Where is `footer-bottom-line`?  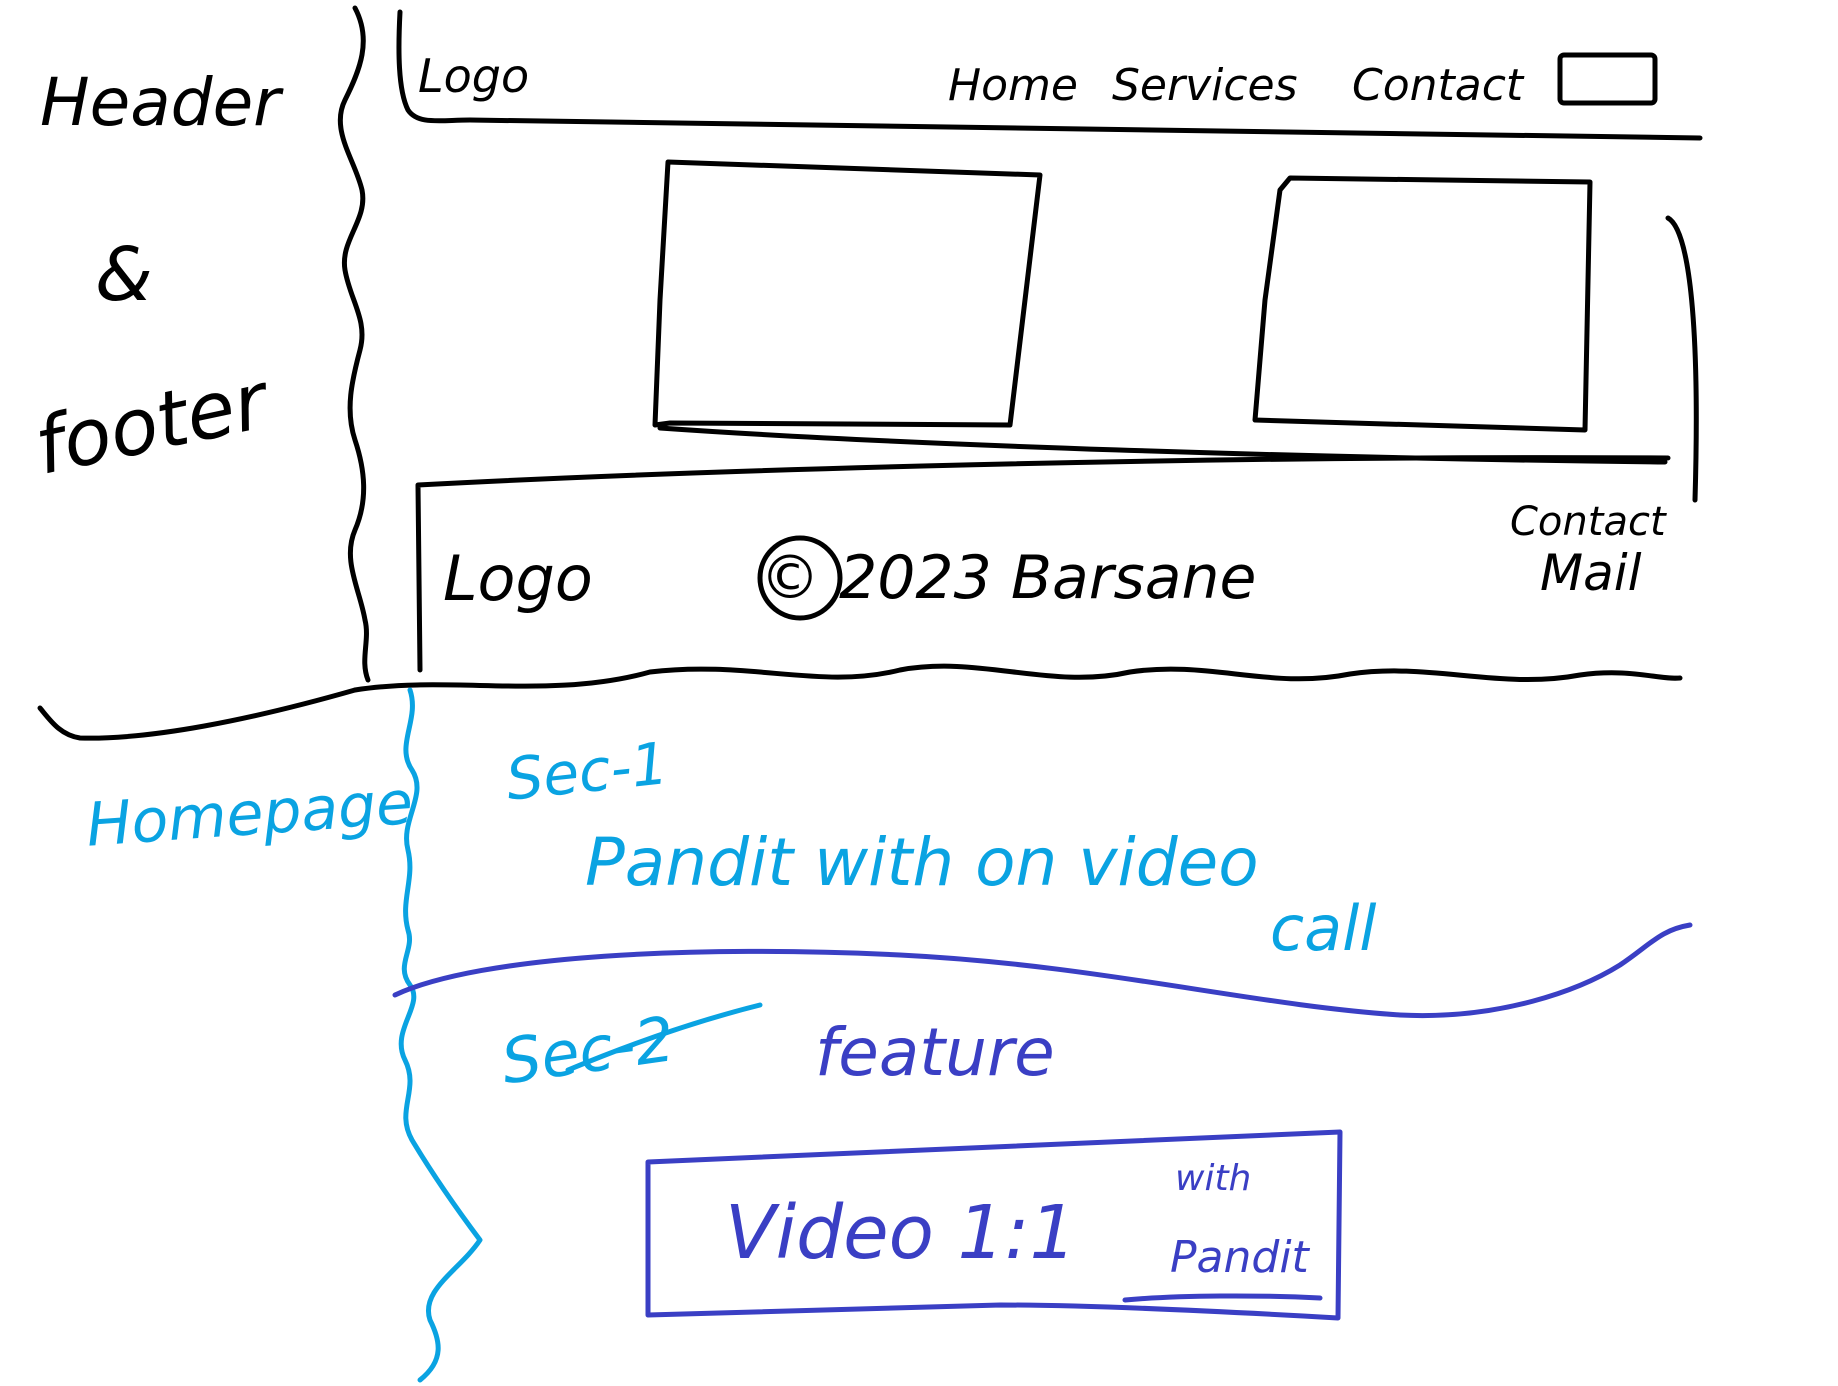
footer-bottom-line is located at coordinates (1017, 678).